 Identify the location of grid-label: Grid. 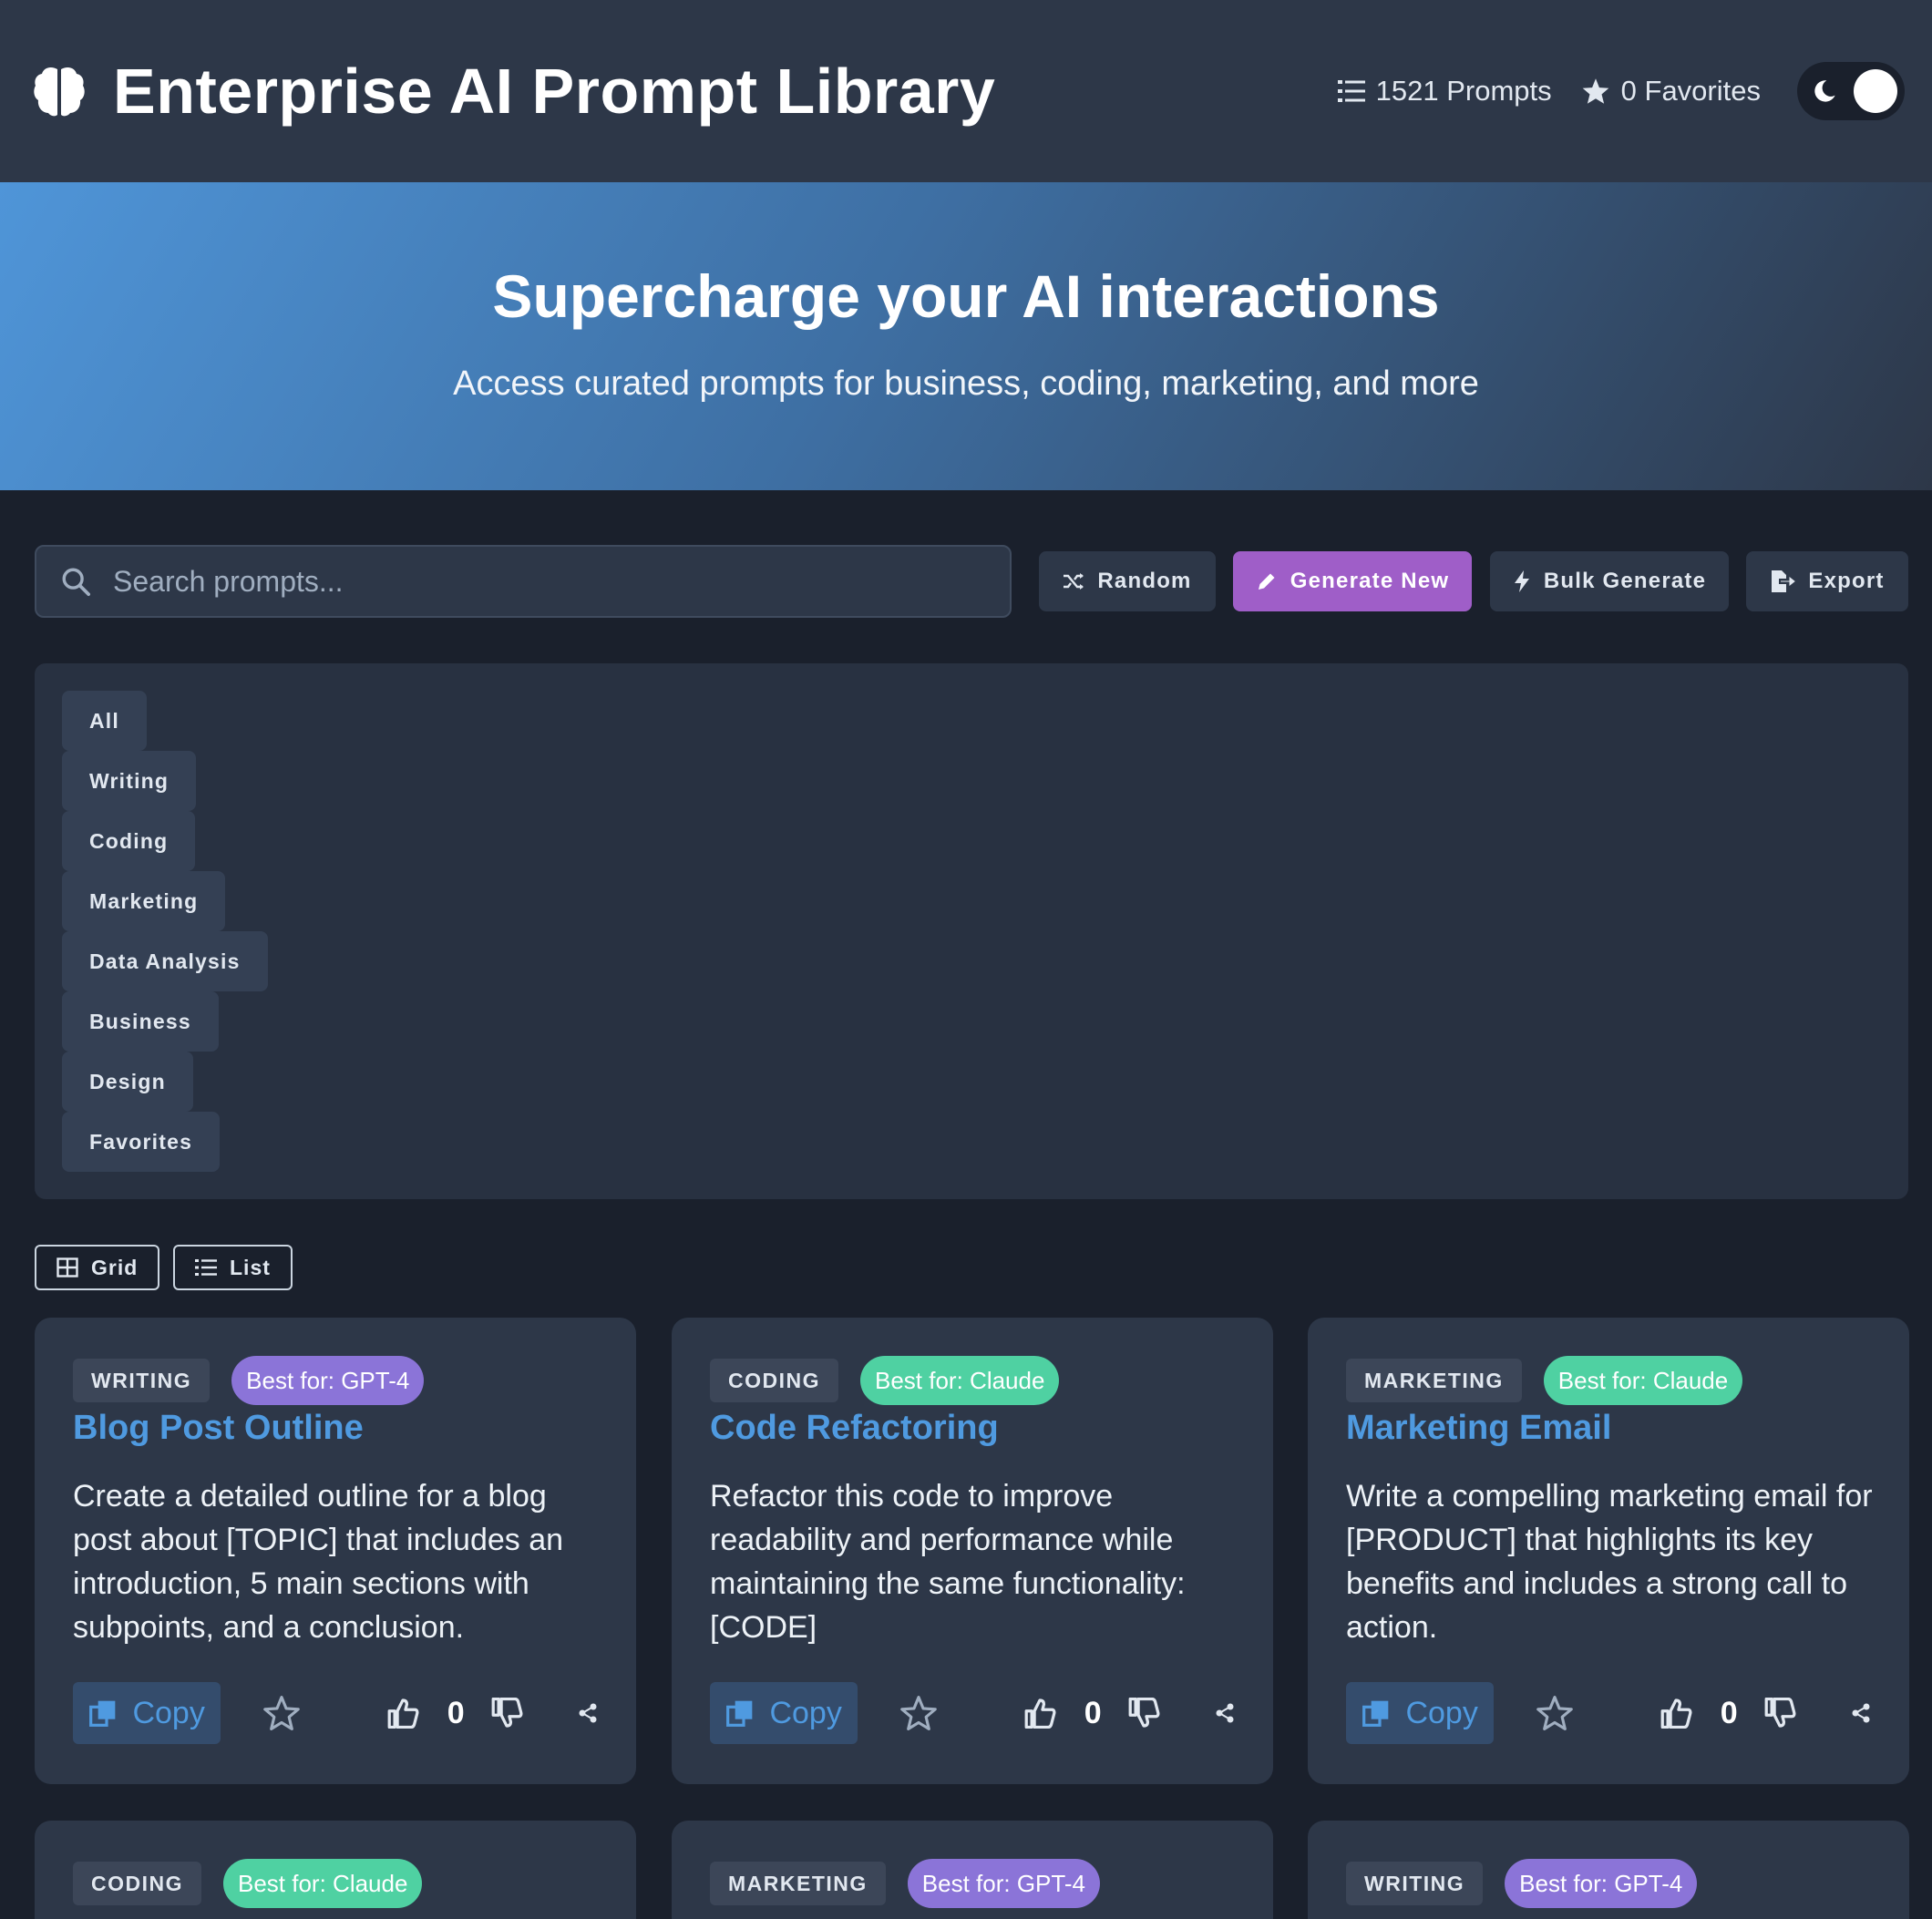
(115, 1267).